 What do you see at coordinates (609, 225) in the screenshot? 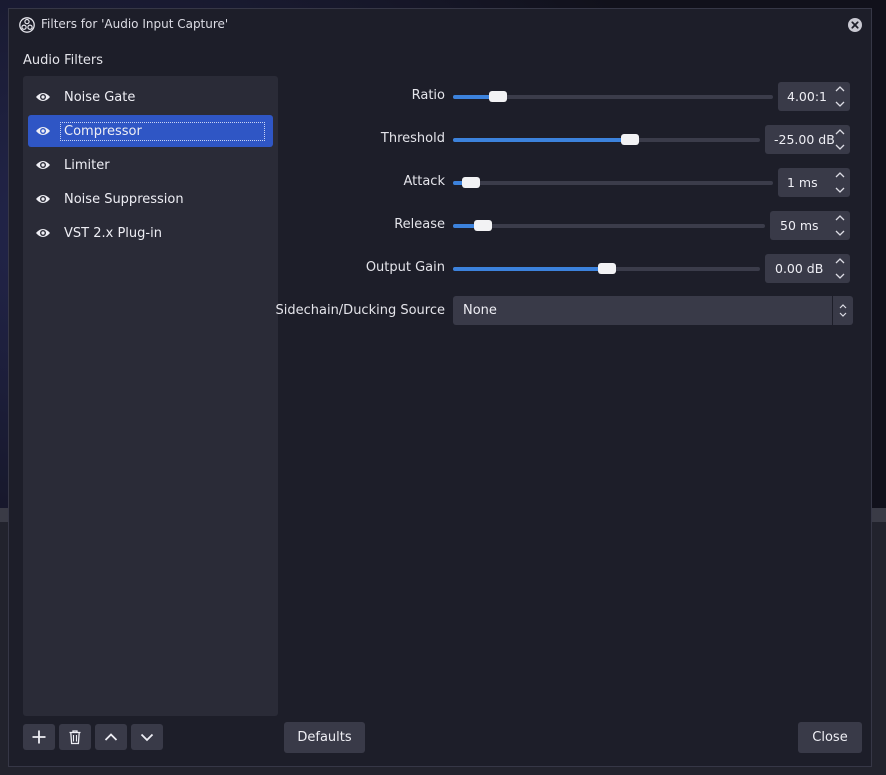
I see `release-slider` at bounding box center [609, 225].